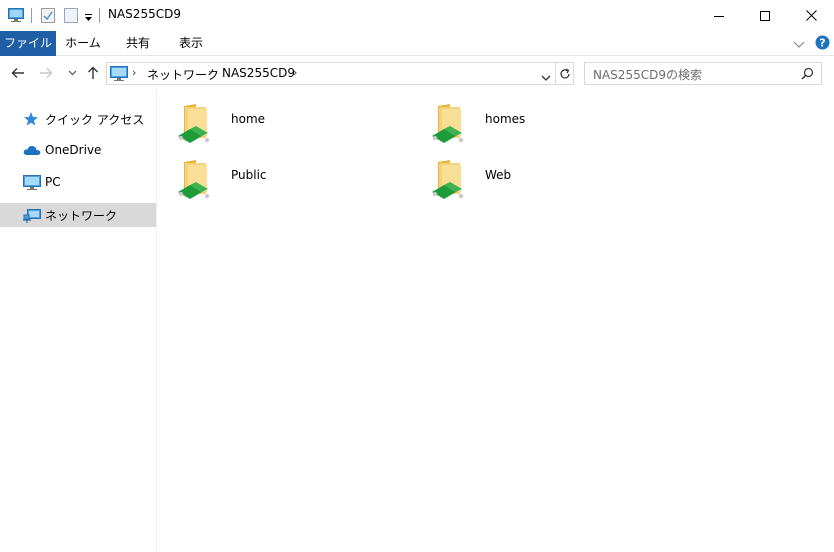 Image resolution: width=834 pixels, height=552 pixels. What do you see at coordinates (273, 177) in the screenshot?
I see `folder-item-public: Public` at bounding box center [273, 177].